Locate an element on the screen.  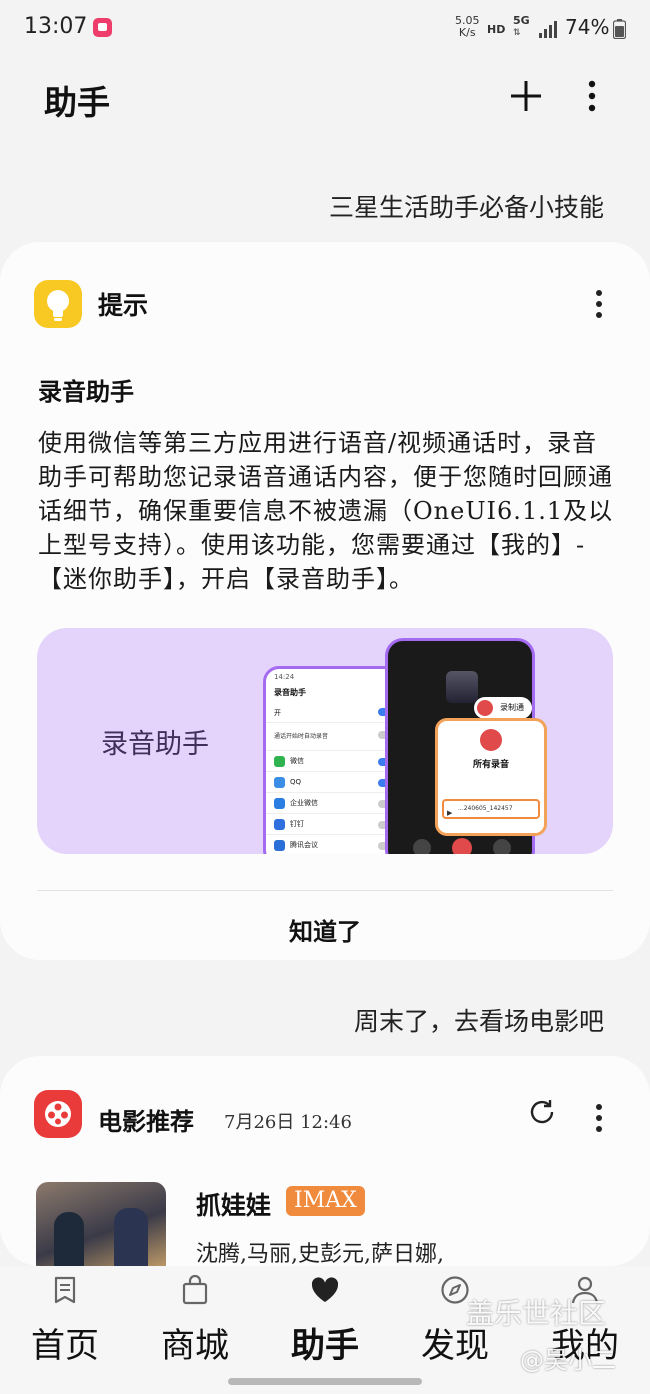
notification-app-icon is located at coordinates (102, 27).